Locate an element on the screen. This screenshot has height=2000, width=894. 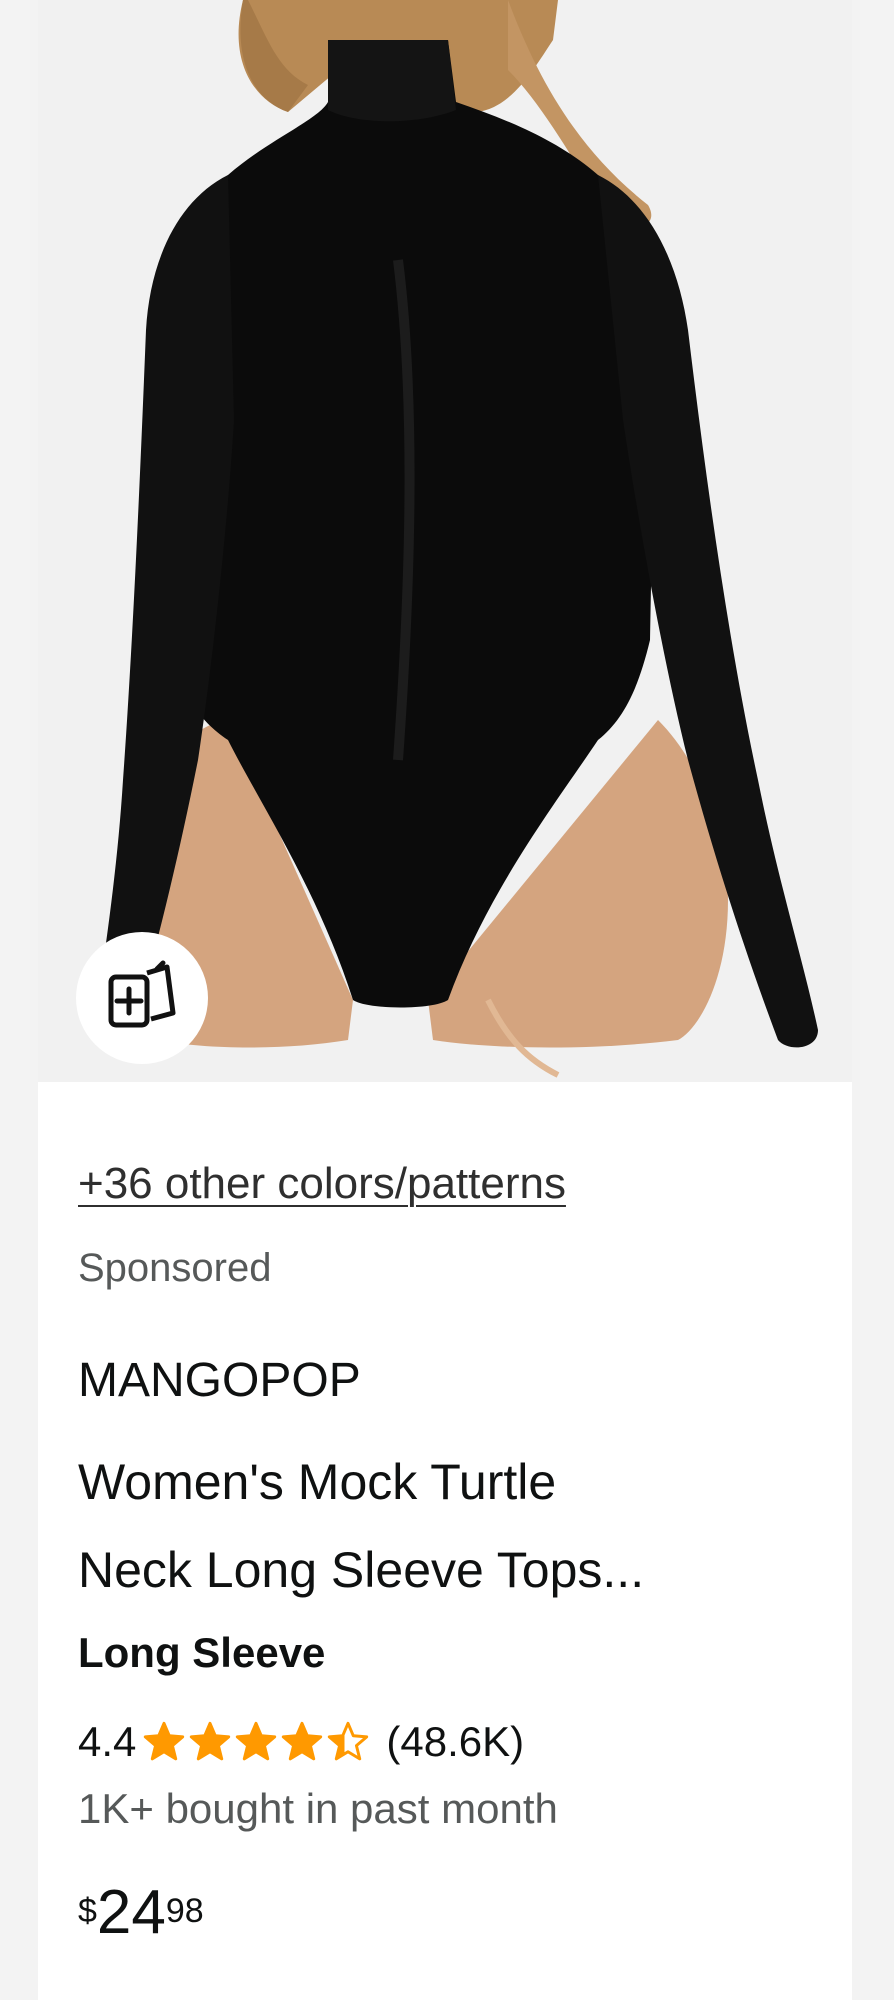
rating-value: 4.4 is located at coordinates (107, 1741).